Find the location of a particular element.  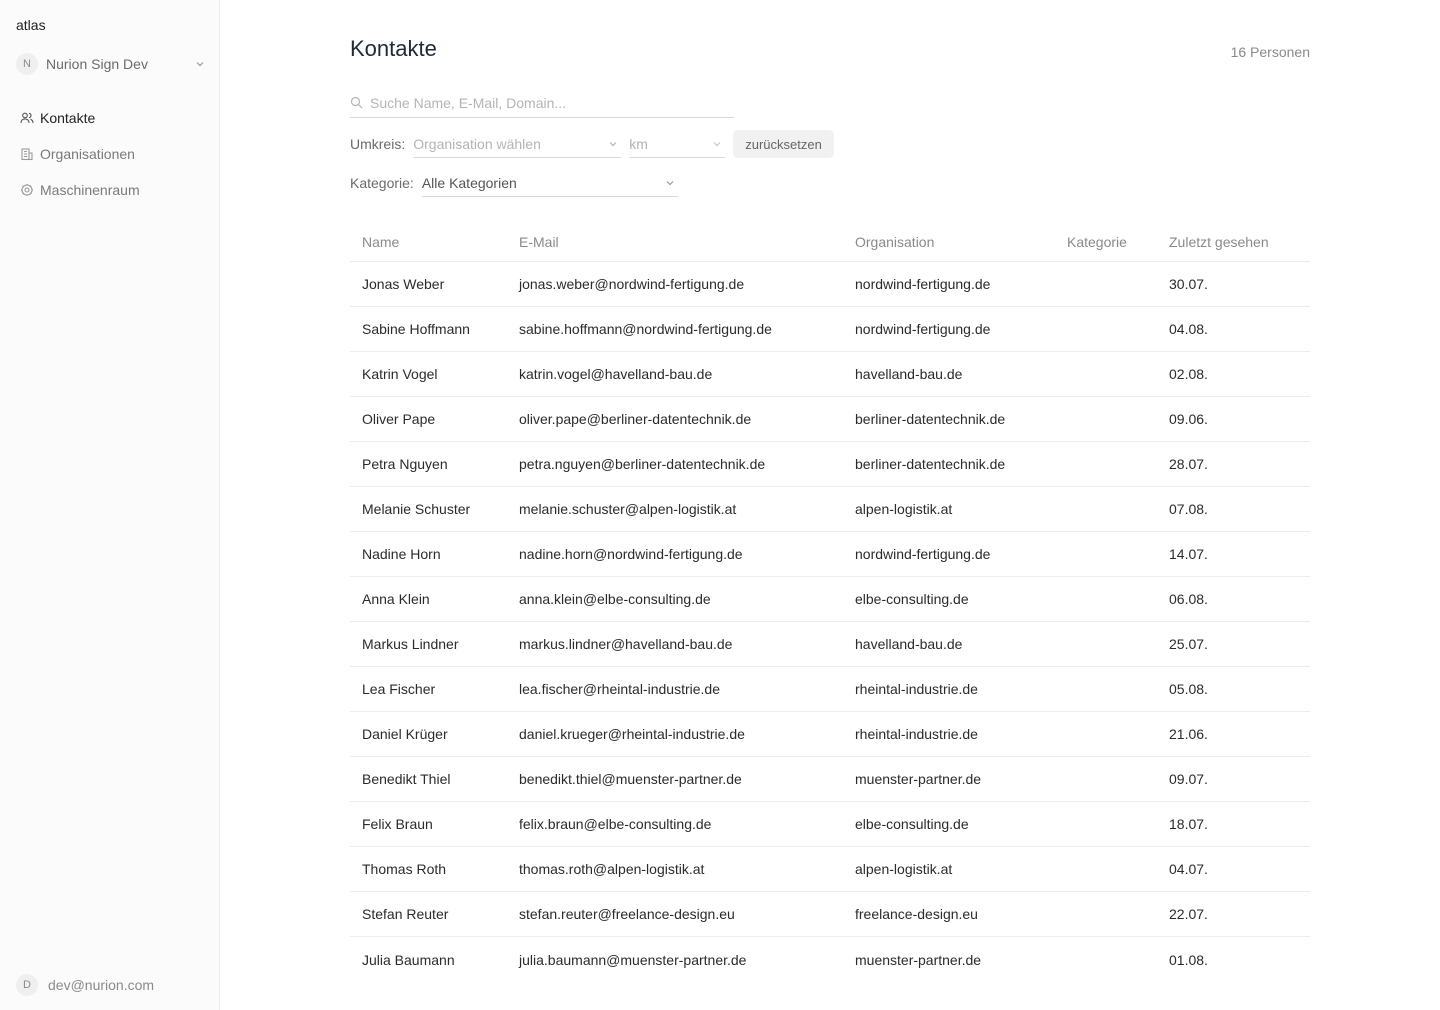

users-icon is located at coordinates (27, 118).